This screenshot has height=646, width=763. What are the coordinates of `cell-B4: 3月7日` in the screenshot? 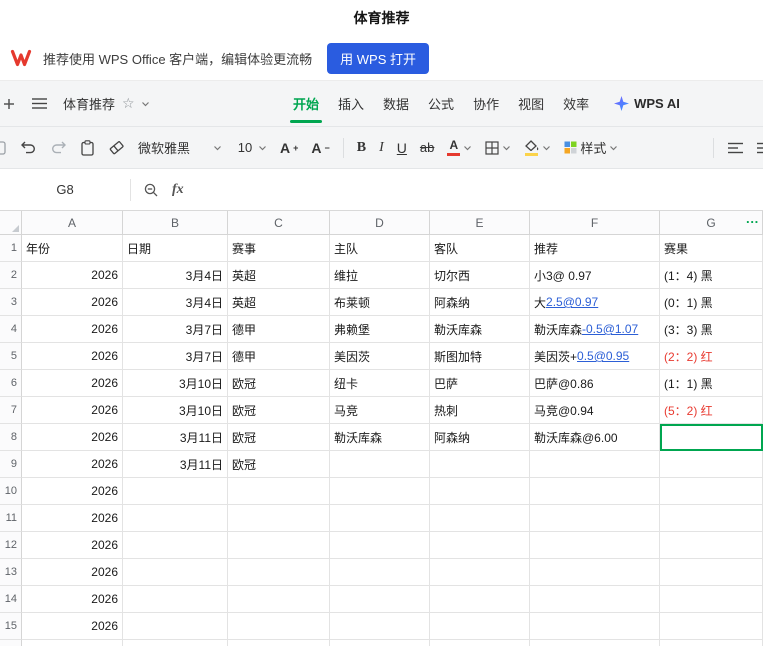 It's located at (175, 329).